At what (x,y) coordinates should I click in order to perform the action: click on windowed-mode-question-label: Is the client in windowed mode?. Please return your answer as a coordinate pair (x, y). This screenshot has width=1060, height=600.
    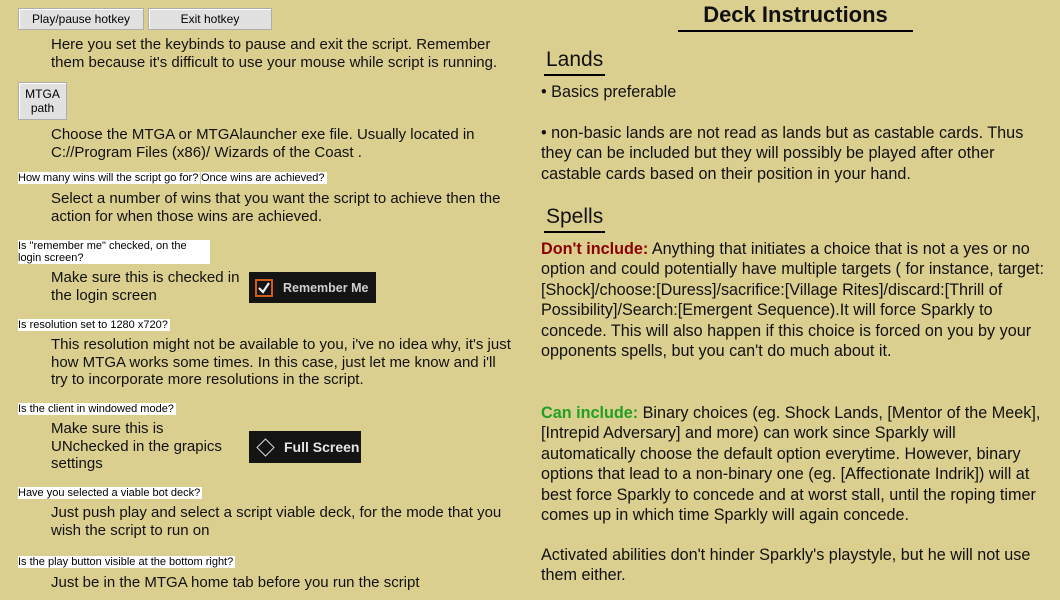
    Looking at the image, I should click on (97, 409).